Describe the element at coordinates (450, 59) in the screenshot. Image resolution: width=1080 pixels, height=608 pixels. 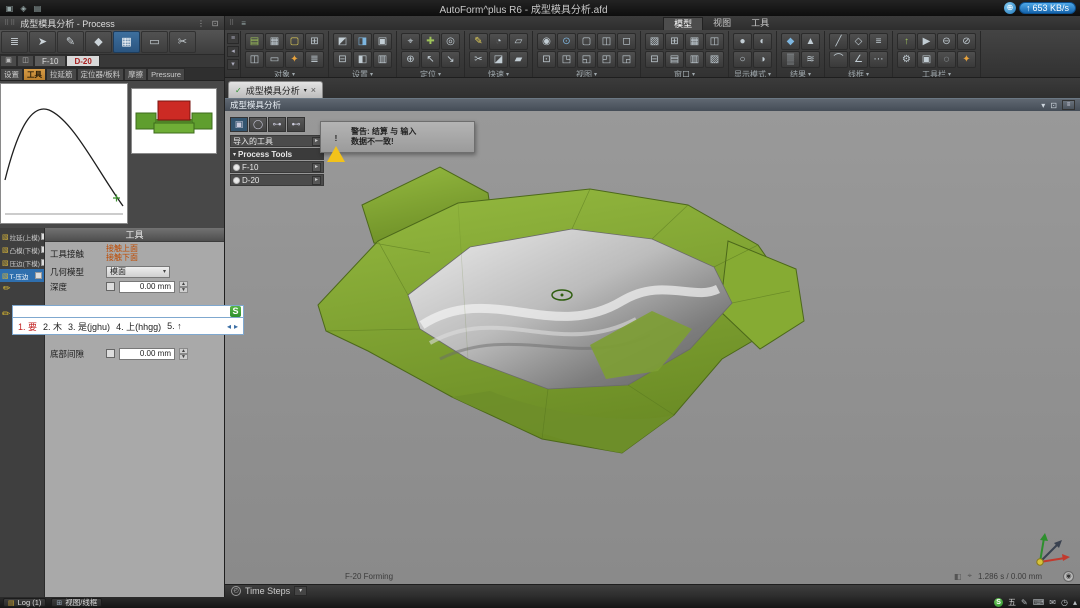
I see `ribbon-icon: ↘` at that location.